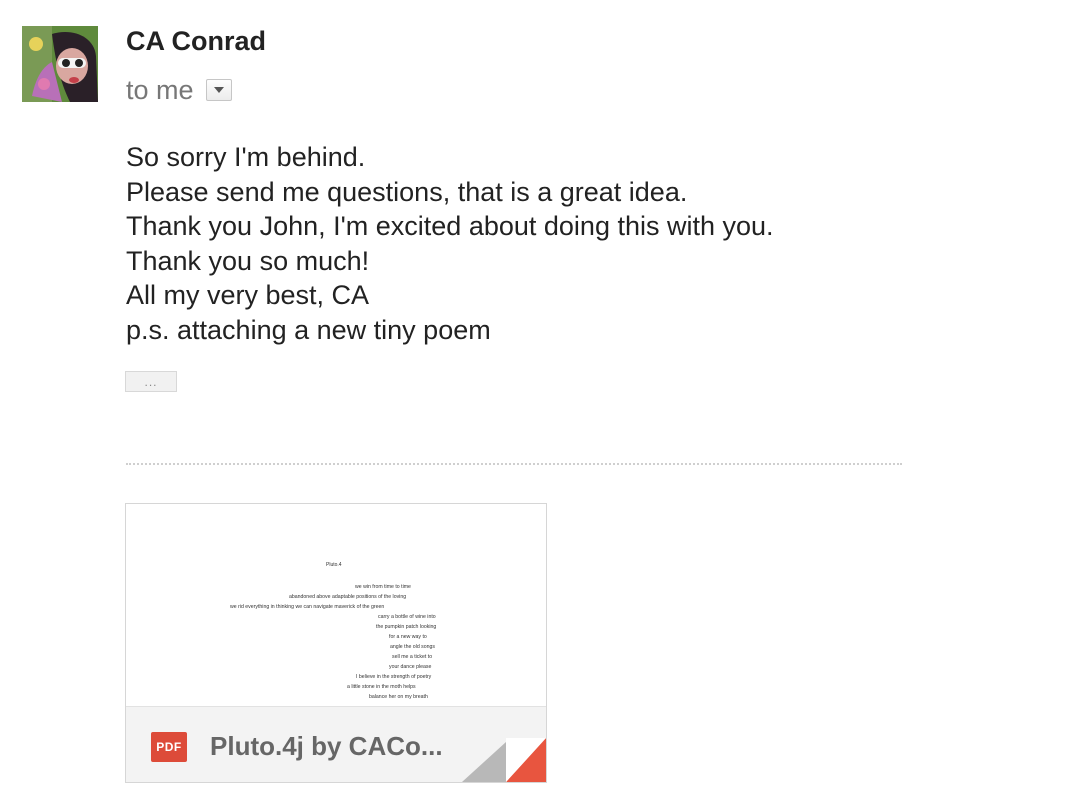 The image size is (1074, 804). What do you see at coordinates (308, 329) in the screenshot?
I see `body-line: p.s. attaching a new tiny poem` at bounding box center [308, 329].